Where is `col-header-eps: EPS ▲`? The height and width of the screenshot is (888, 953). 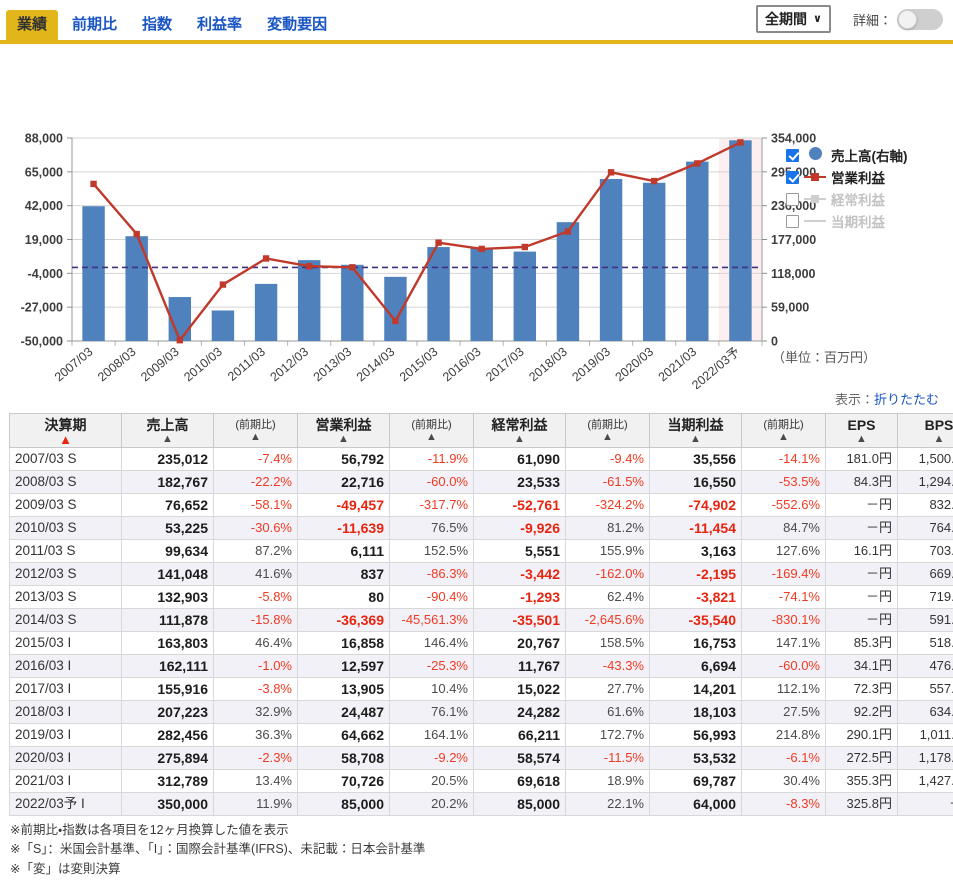
col-header-eps: EPS ▲ is located at coordinates (861, 430).